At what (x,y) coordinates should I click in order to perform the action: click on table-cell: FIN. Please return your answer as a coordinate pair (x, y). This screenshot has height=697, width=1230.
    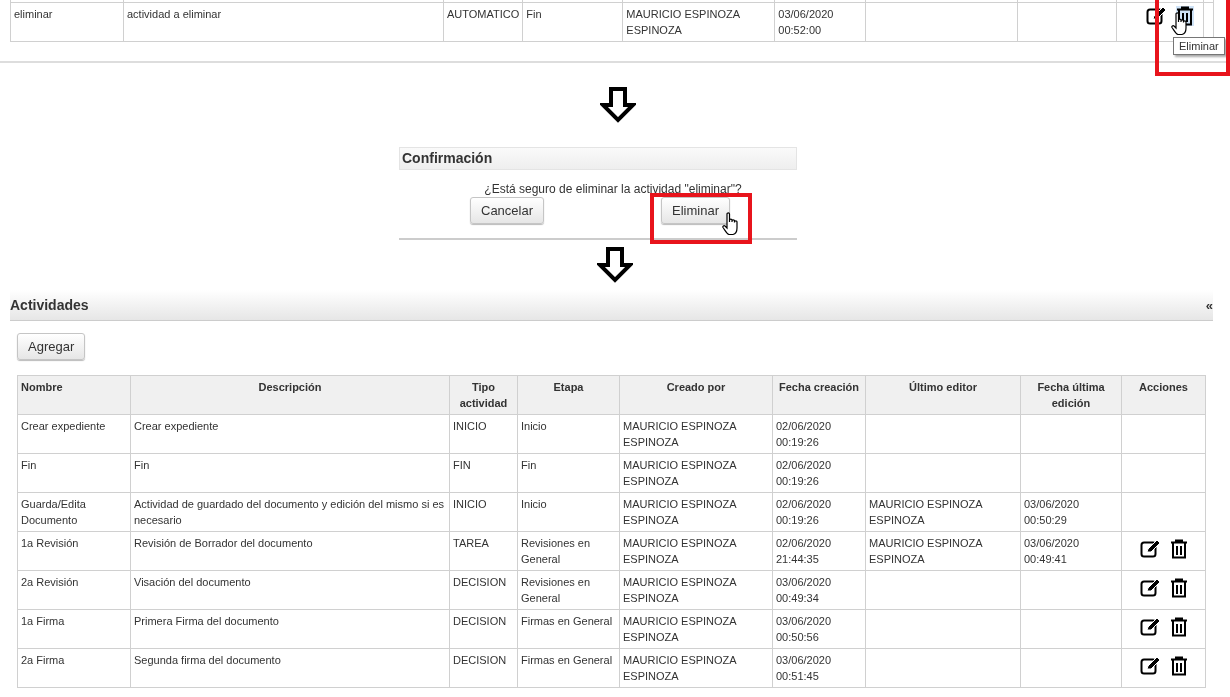
    Looking at the image, I should click on (483, 473).